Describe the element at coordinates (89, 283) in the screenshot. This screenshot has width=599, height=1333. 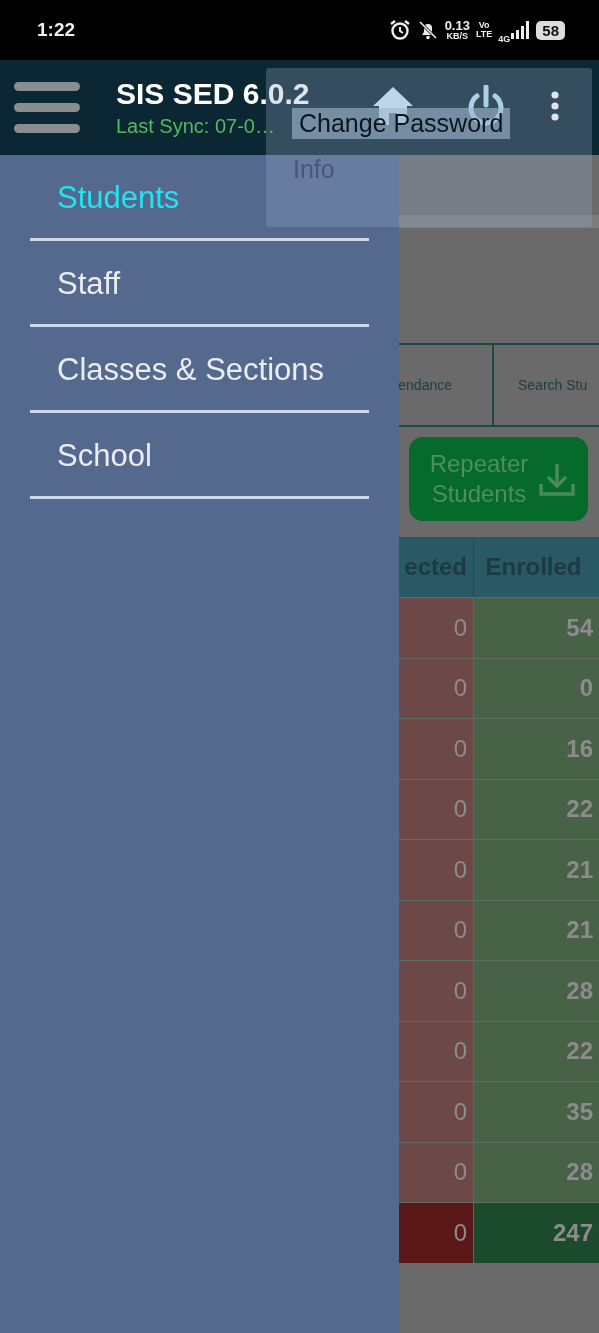
I see `drawer-item: Staff` at that location.